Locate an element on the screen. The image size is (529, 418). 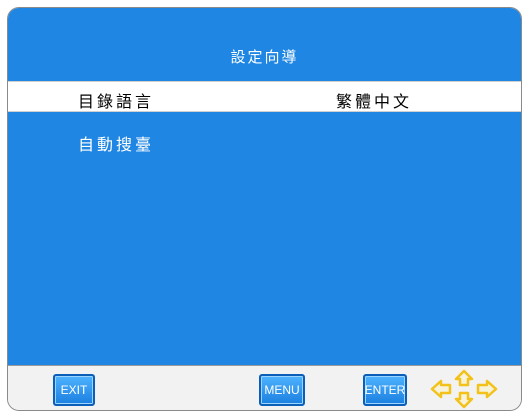
menu-button: MENU is located at coordinates (282, 390).